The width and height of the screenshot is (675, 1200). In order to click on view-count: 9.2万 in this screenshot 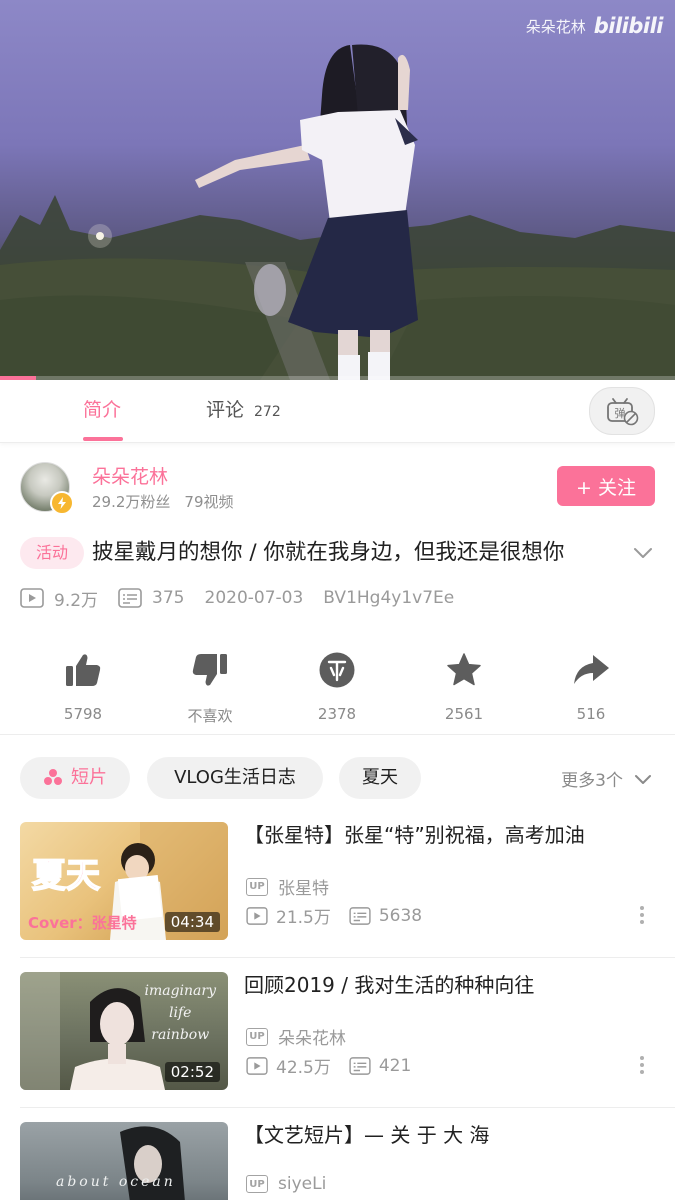, I will do `click(76, 600)`.